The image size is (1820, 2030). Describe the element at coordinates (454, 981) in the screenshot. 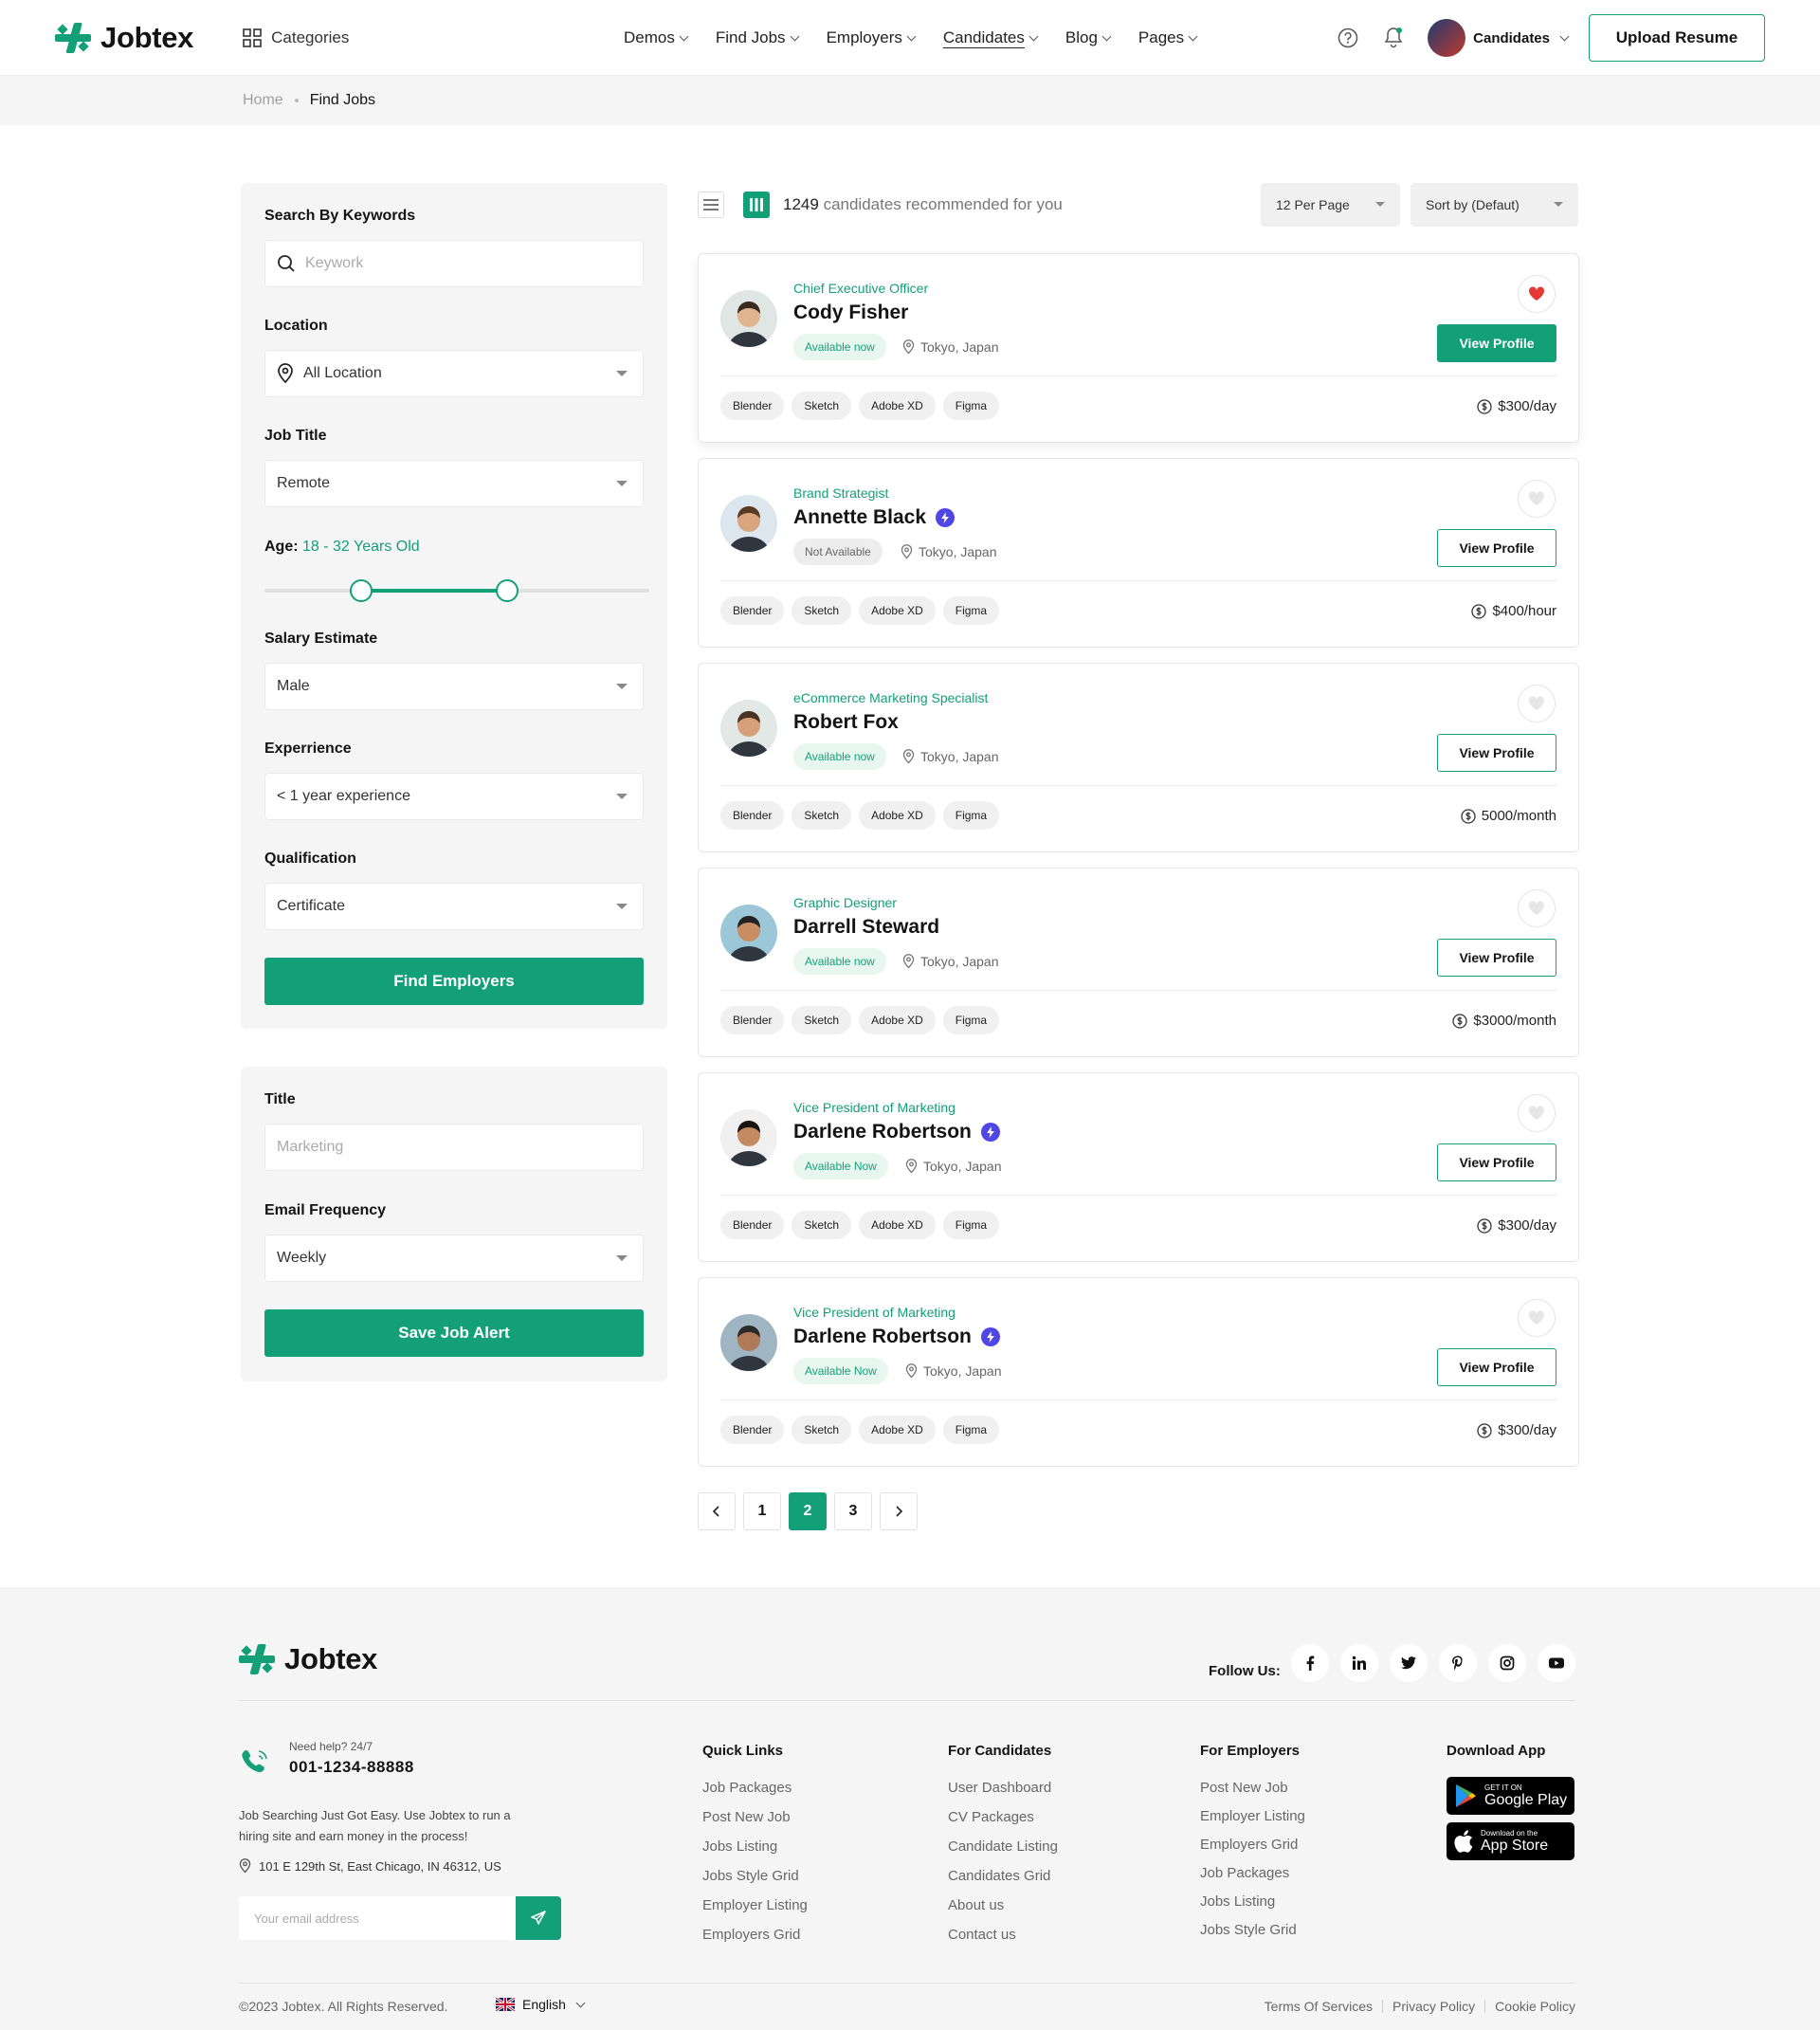

I see `find-employers-button: Find Employers` at that location.